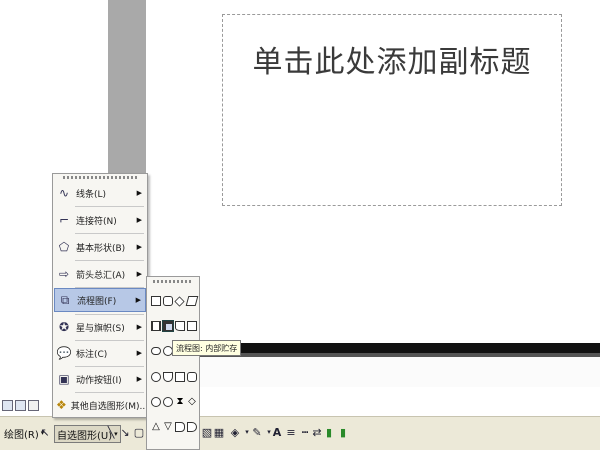 This screenshot has height=450, width=600. Describe the element at coordinates (100, 177) in the screenshot. I see `menu-drag-handle` at that location.